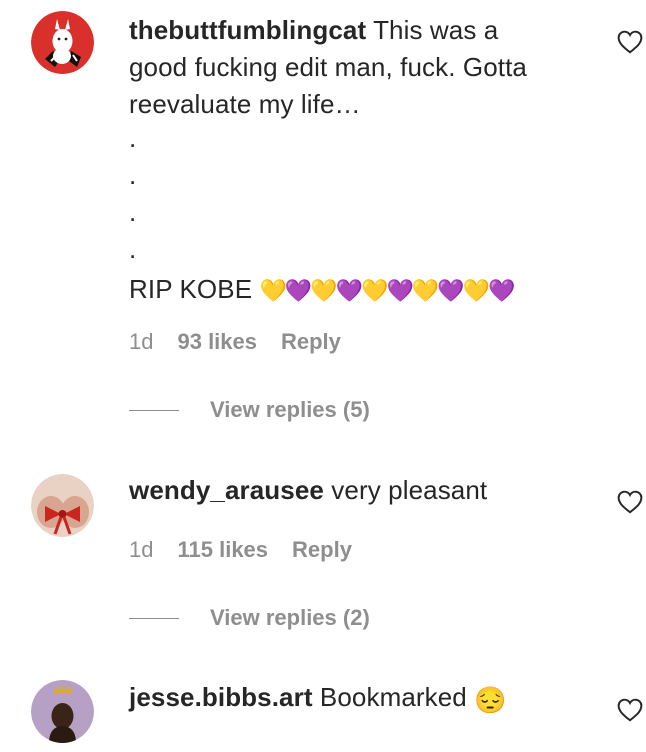 This screenshot has width=646, height=752. Describe the element at coordinates (393, 697) in the screenshot. I see `comment-text: Bookmarked` at that location.